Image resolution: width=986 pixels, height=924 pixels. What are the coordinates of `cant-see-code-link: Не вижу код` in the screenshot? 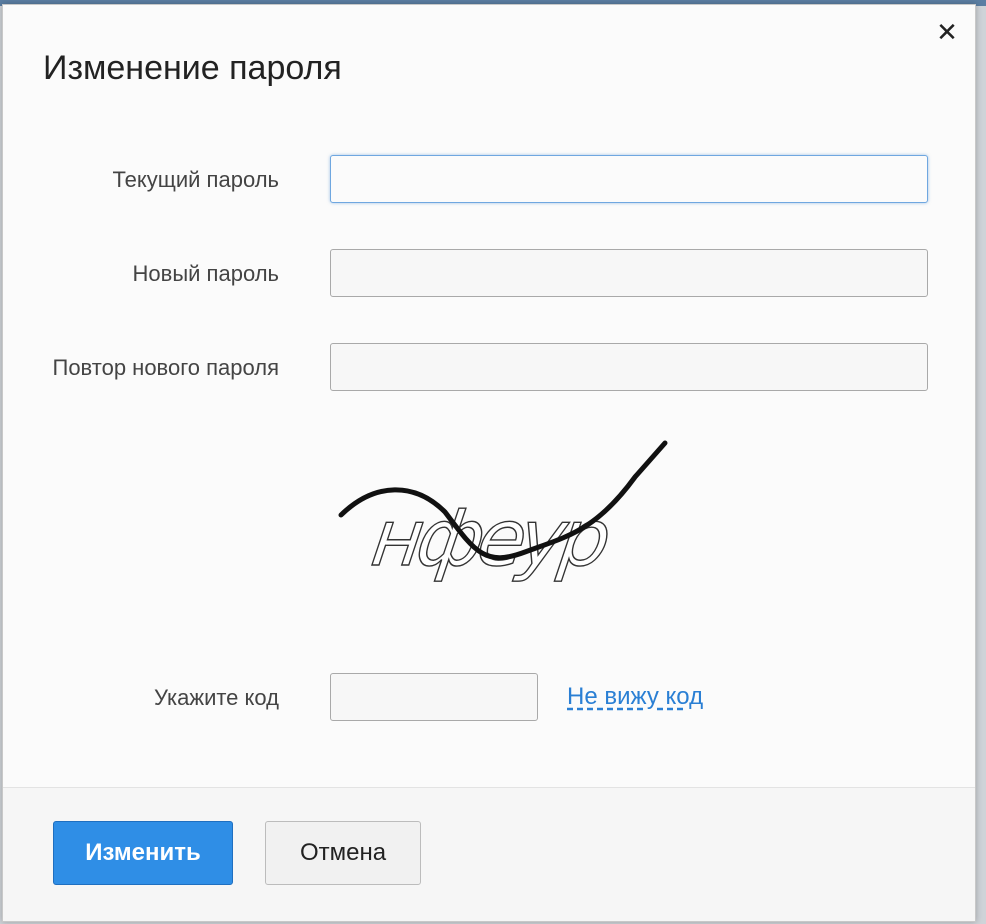 It's located at (635, 697).